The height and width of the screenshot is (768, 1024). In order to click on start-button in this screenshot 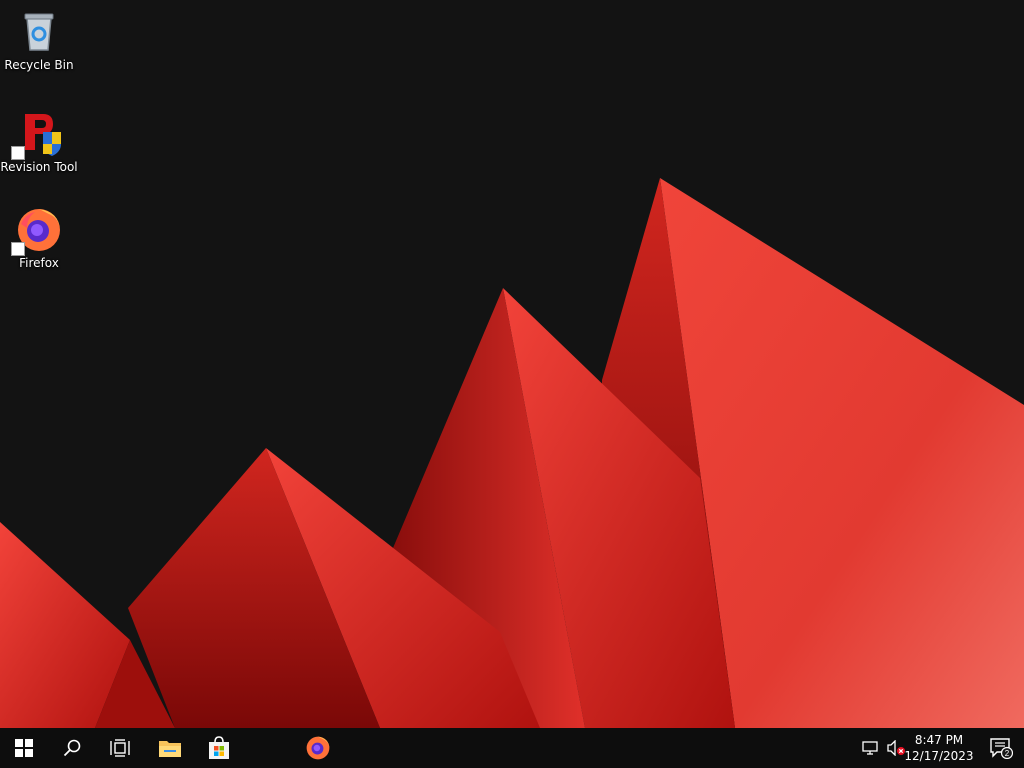, I will do `click(24, 748)`.